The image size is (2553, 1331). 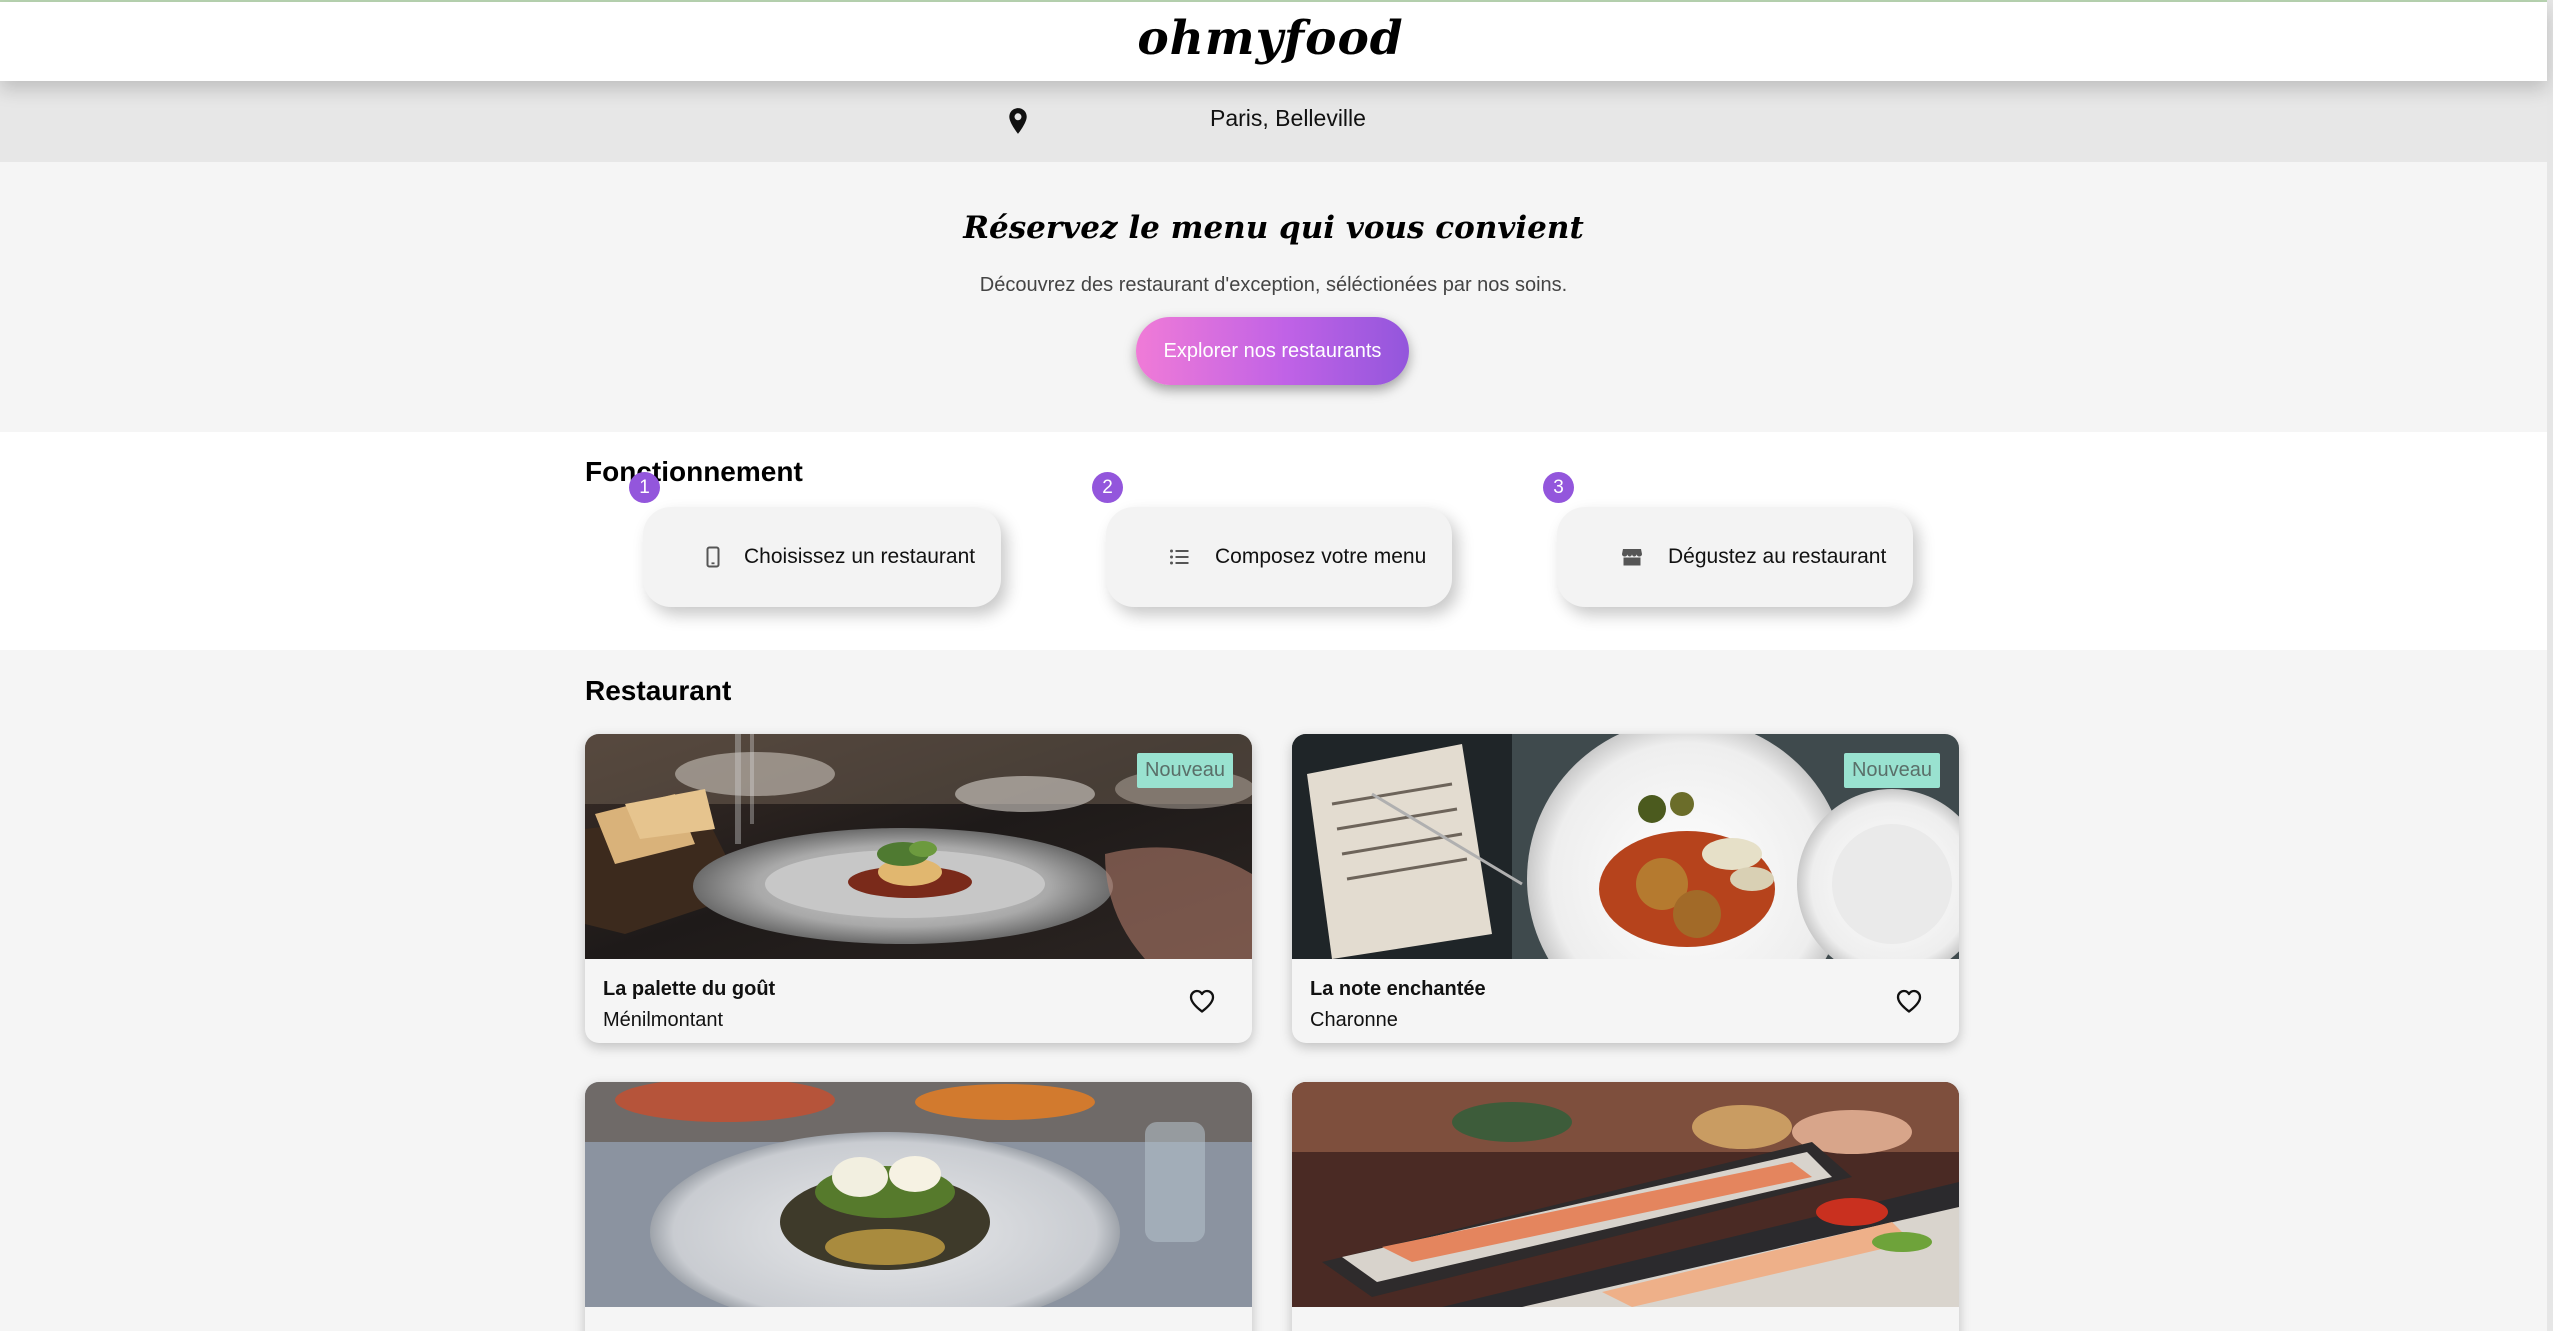 What do you see at coordinates (694, 471) in the screenshot?
I see `how-it-works-title: Fonctionnement` at bounding box center [694, 471].